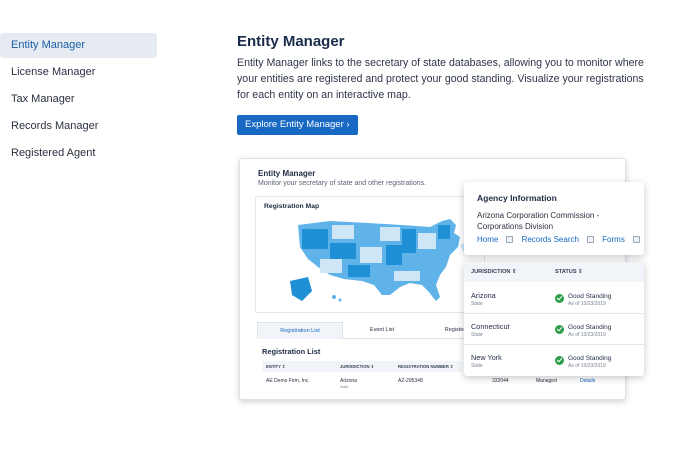 Image resolution: width=680 pixels, height=450 pixels. Describe the element at coordinates (382, 330) in the screenshot. I see `tab-event-list: Event List` at that location.